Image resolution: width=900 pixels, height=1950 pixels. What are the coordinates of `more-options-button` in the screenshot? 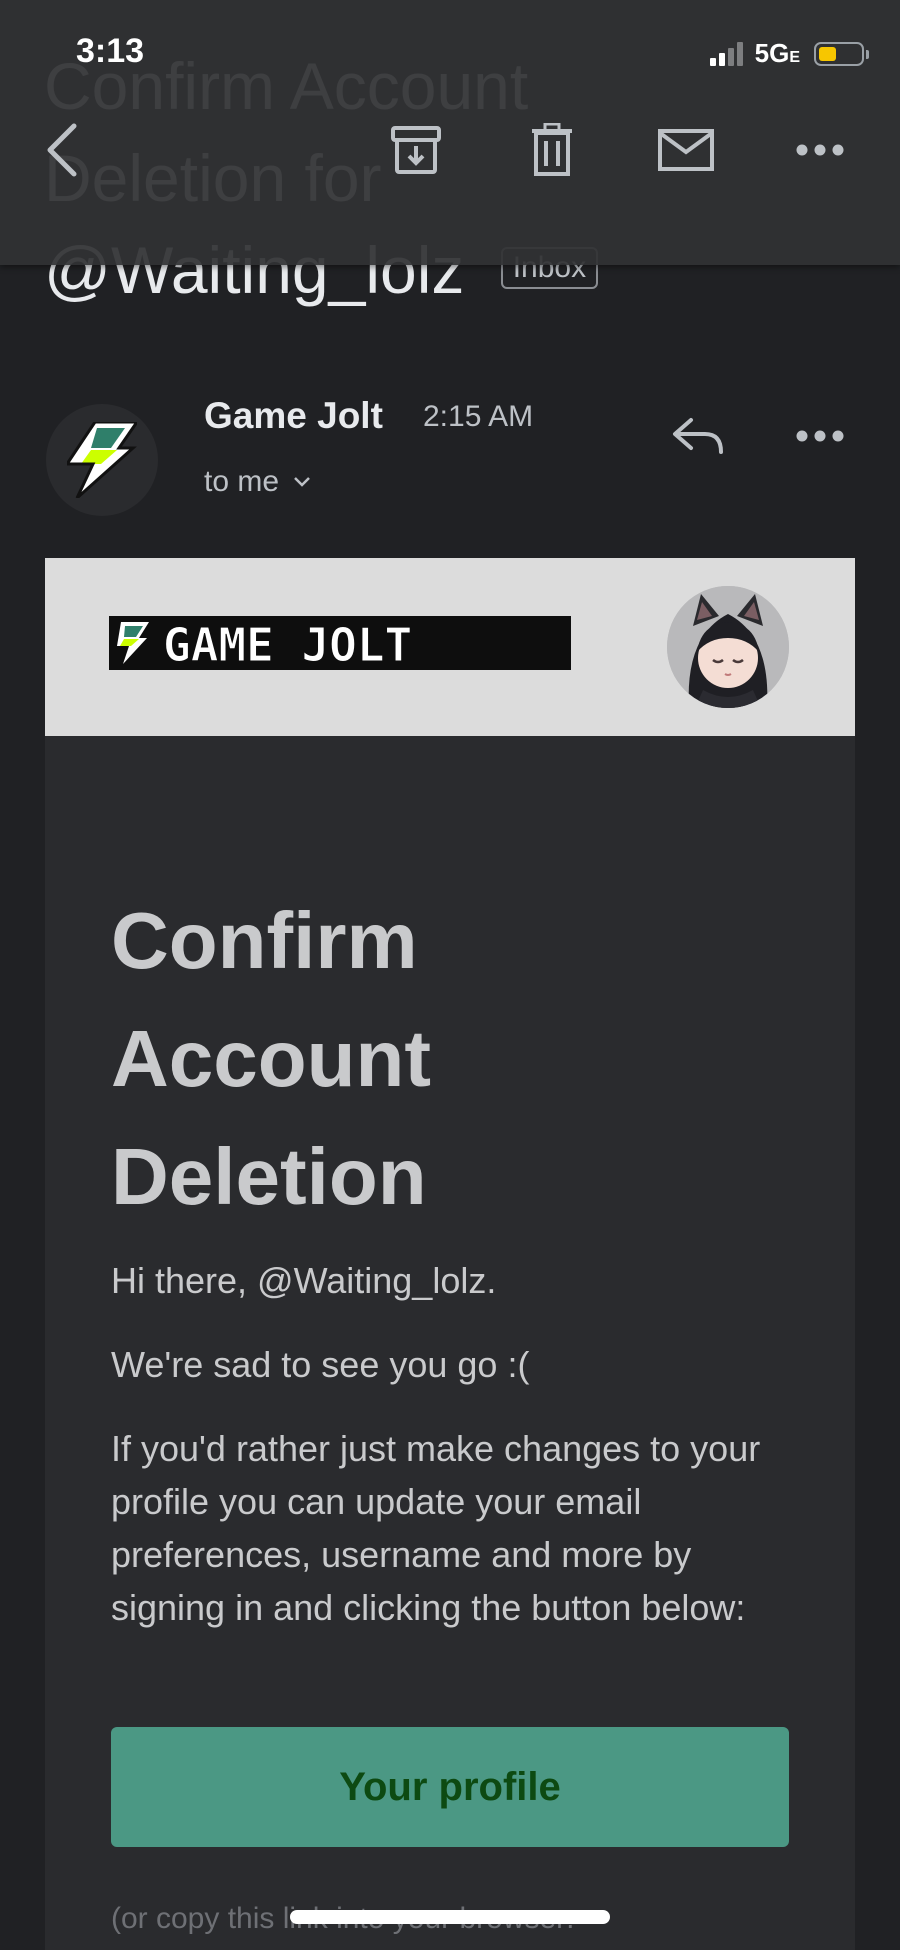 It's located at (820, 150).